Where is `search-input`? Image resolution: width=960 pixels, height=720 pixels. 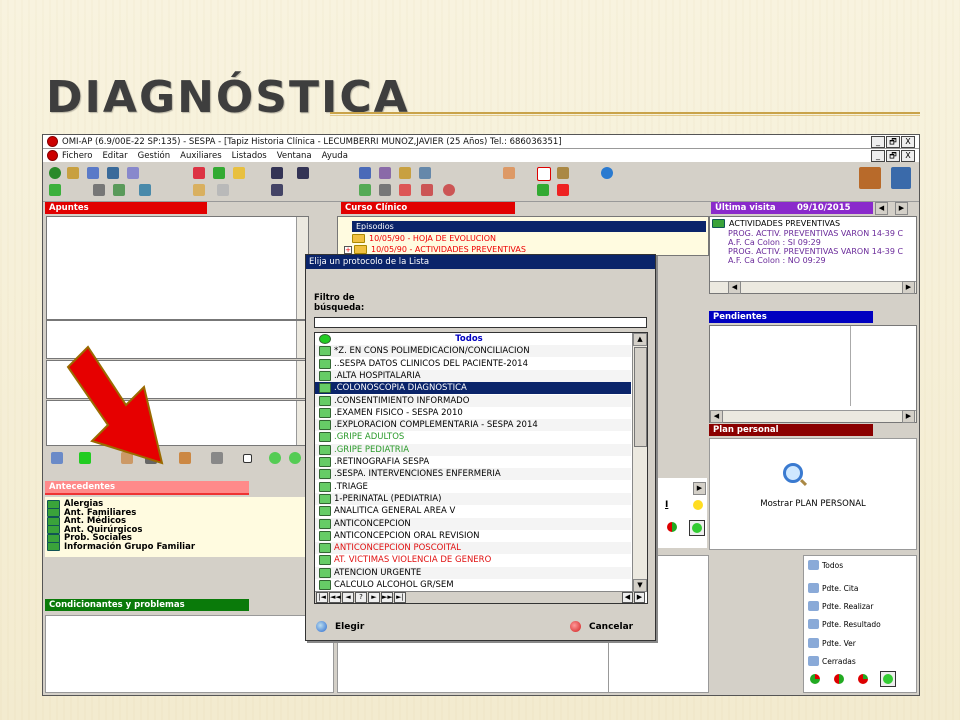
search-input is located at coordinates (480, 322).